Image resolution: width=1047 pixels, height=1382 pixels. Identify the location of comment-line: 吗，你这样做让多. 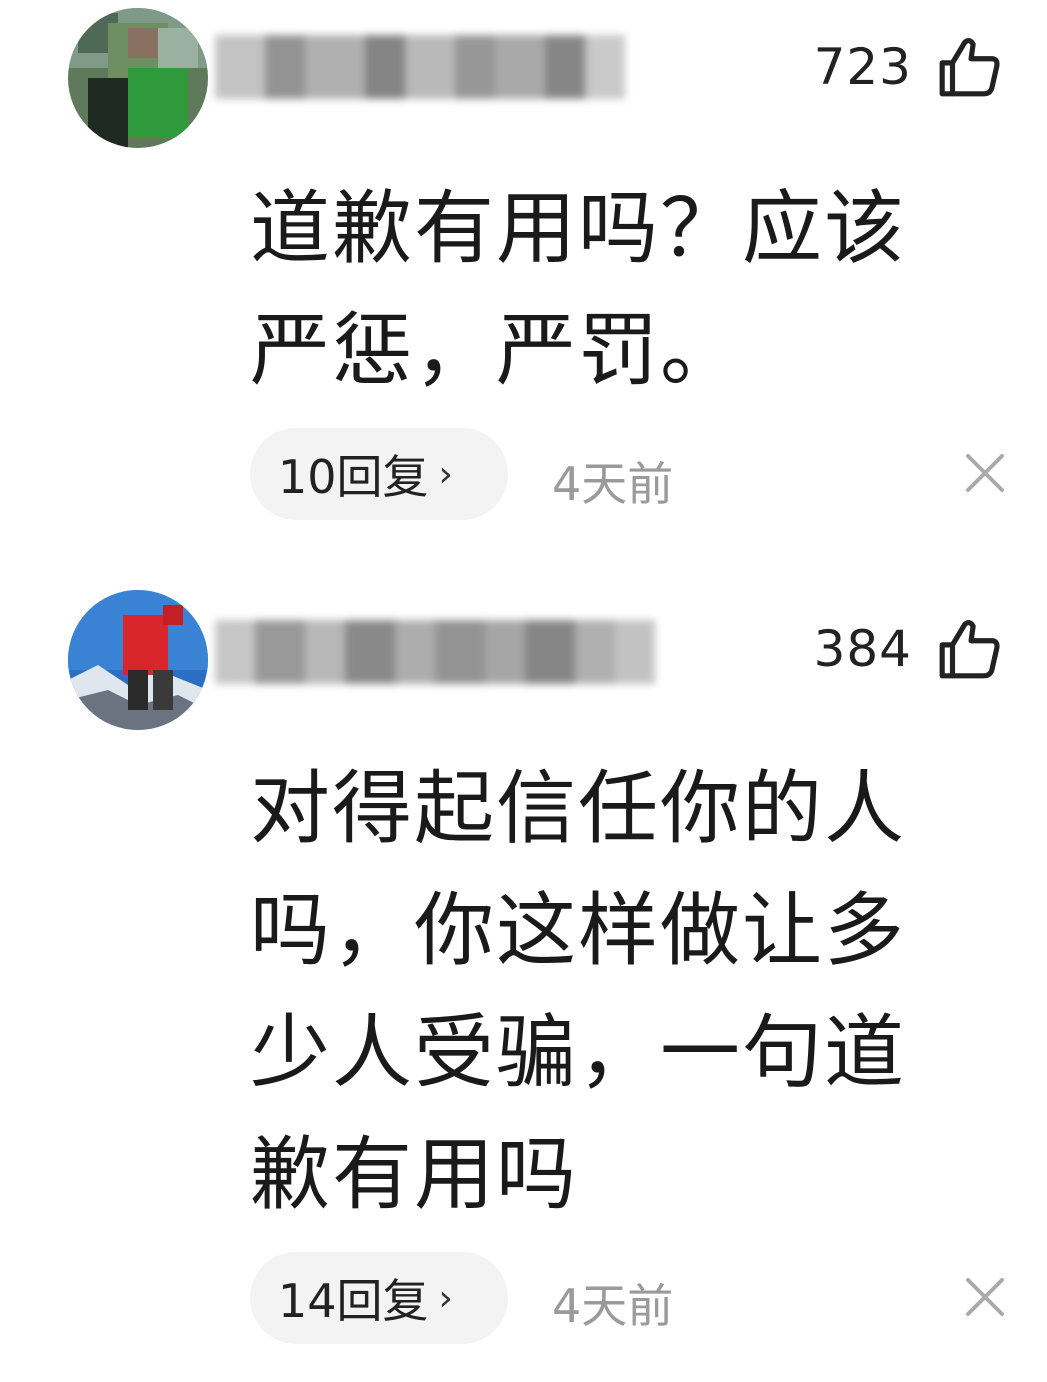
(578, 930).